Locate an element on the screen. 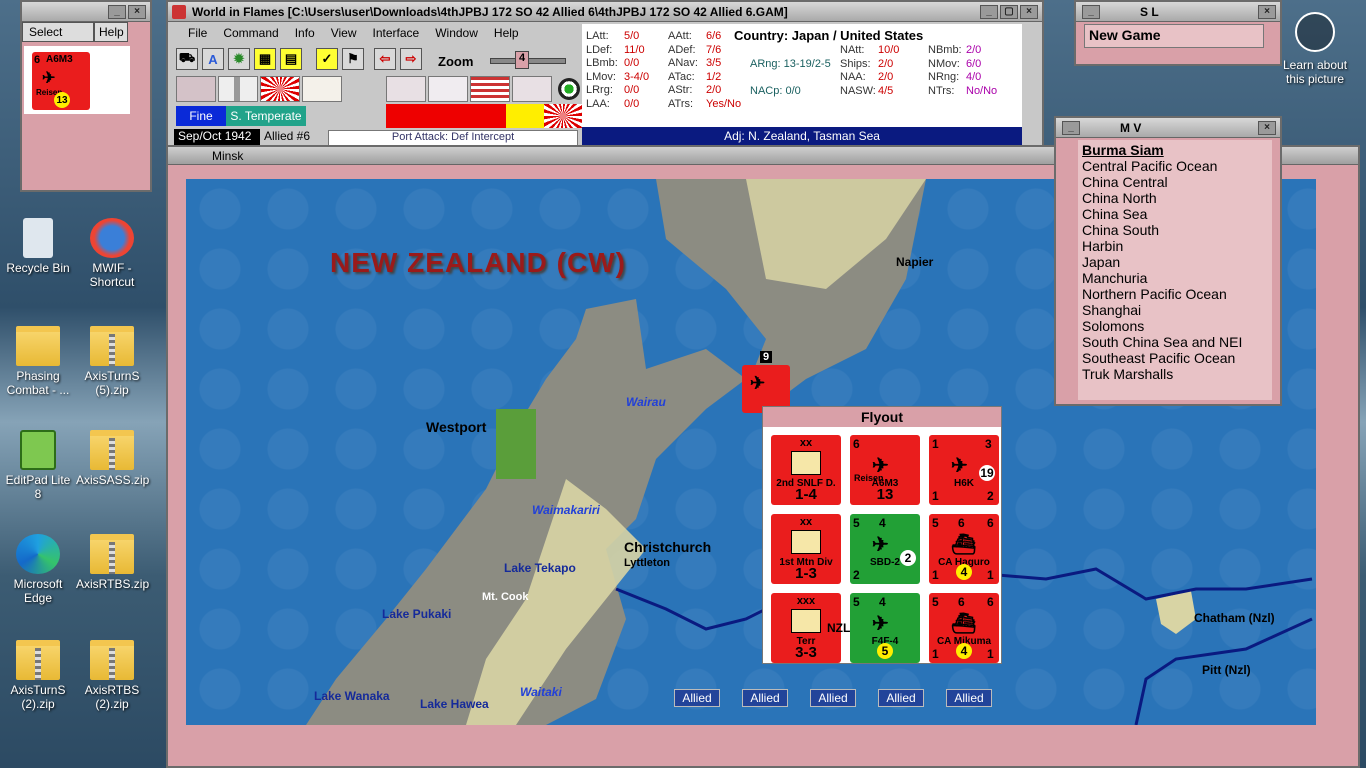  stat-value: 6/6 is located at coordinates (714, 36).